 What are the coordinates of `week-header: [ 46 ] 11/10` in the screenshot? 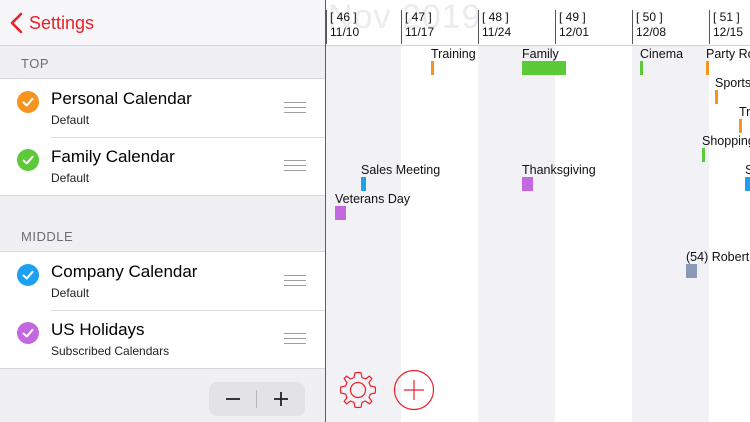 It's located at (342, 27).